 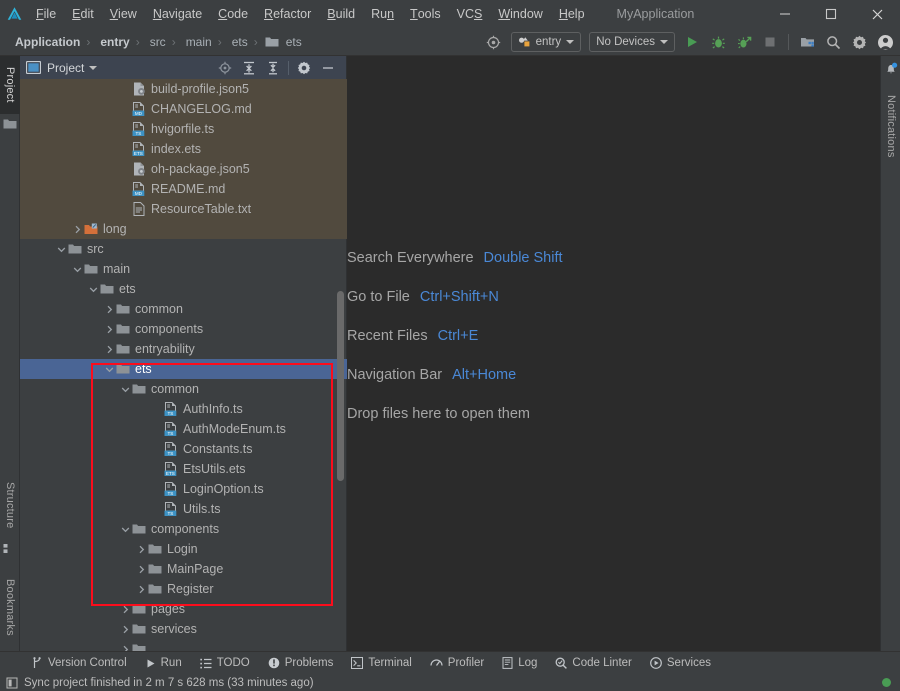 I want to click on bottom-tab-version-control: Version Control, so click(x=79, y=663).